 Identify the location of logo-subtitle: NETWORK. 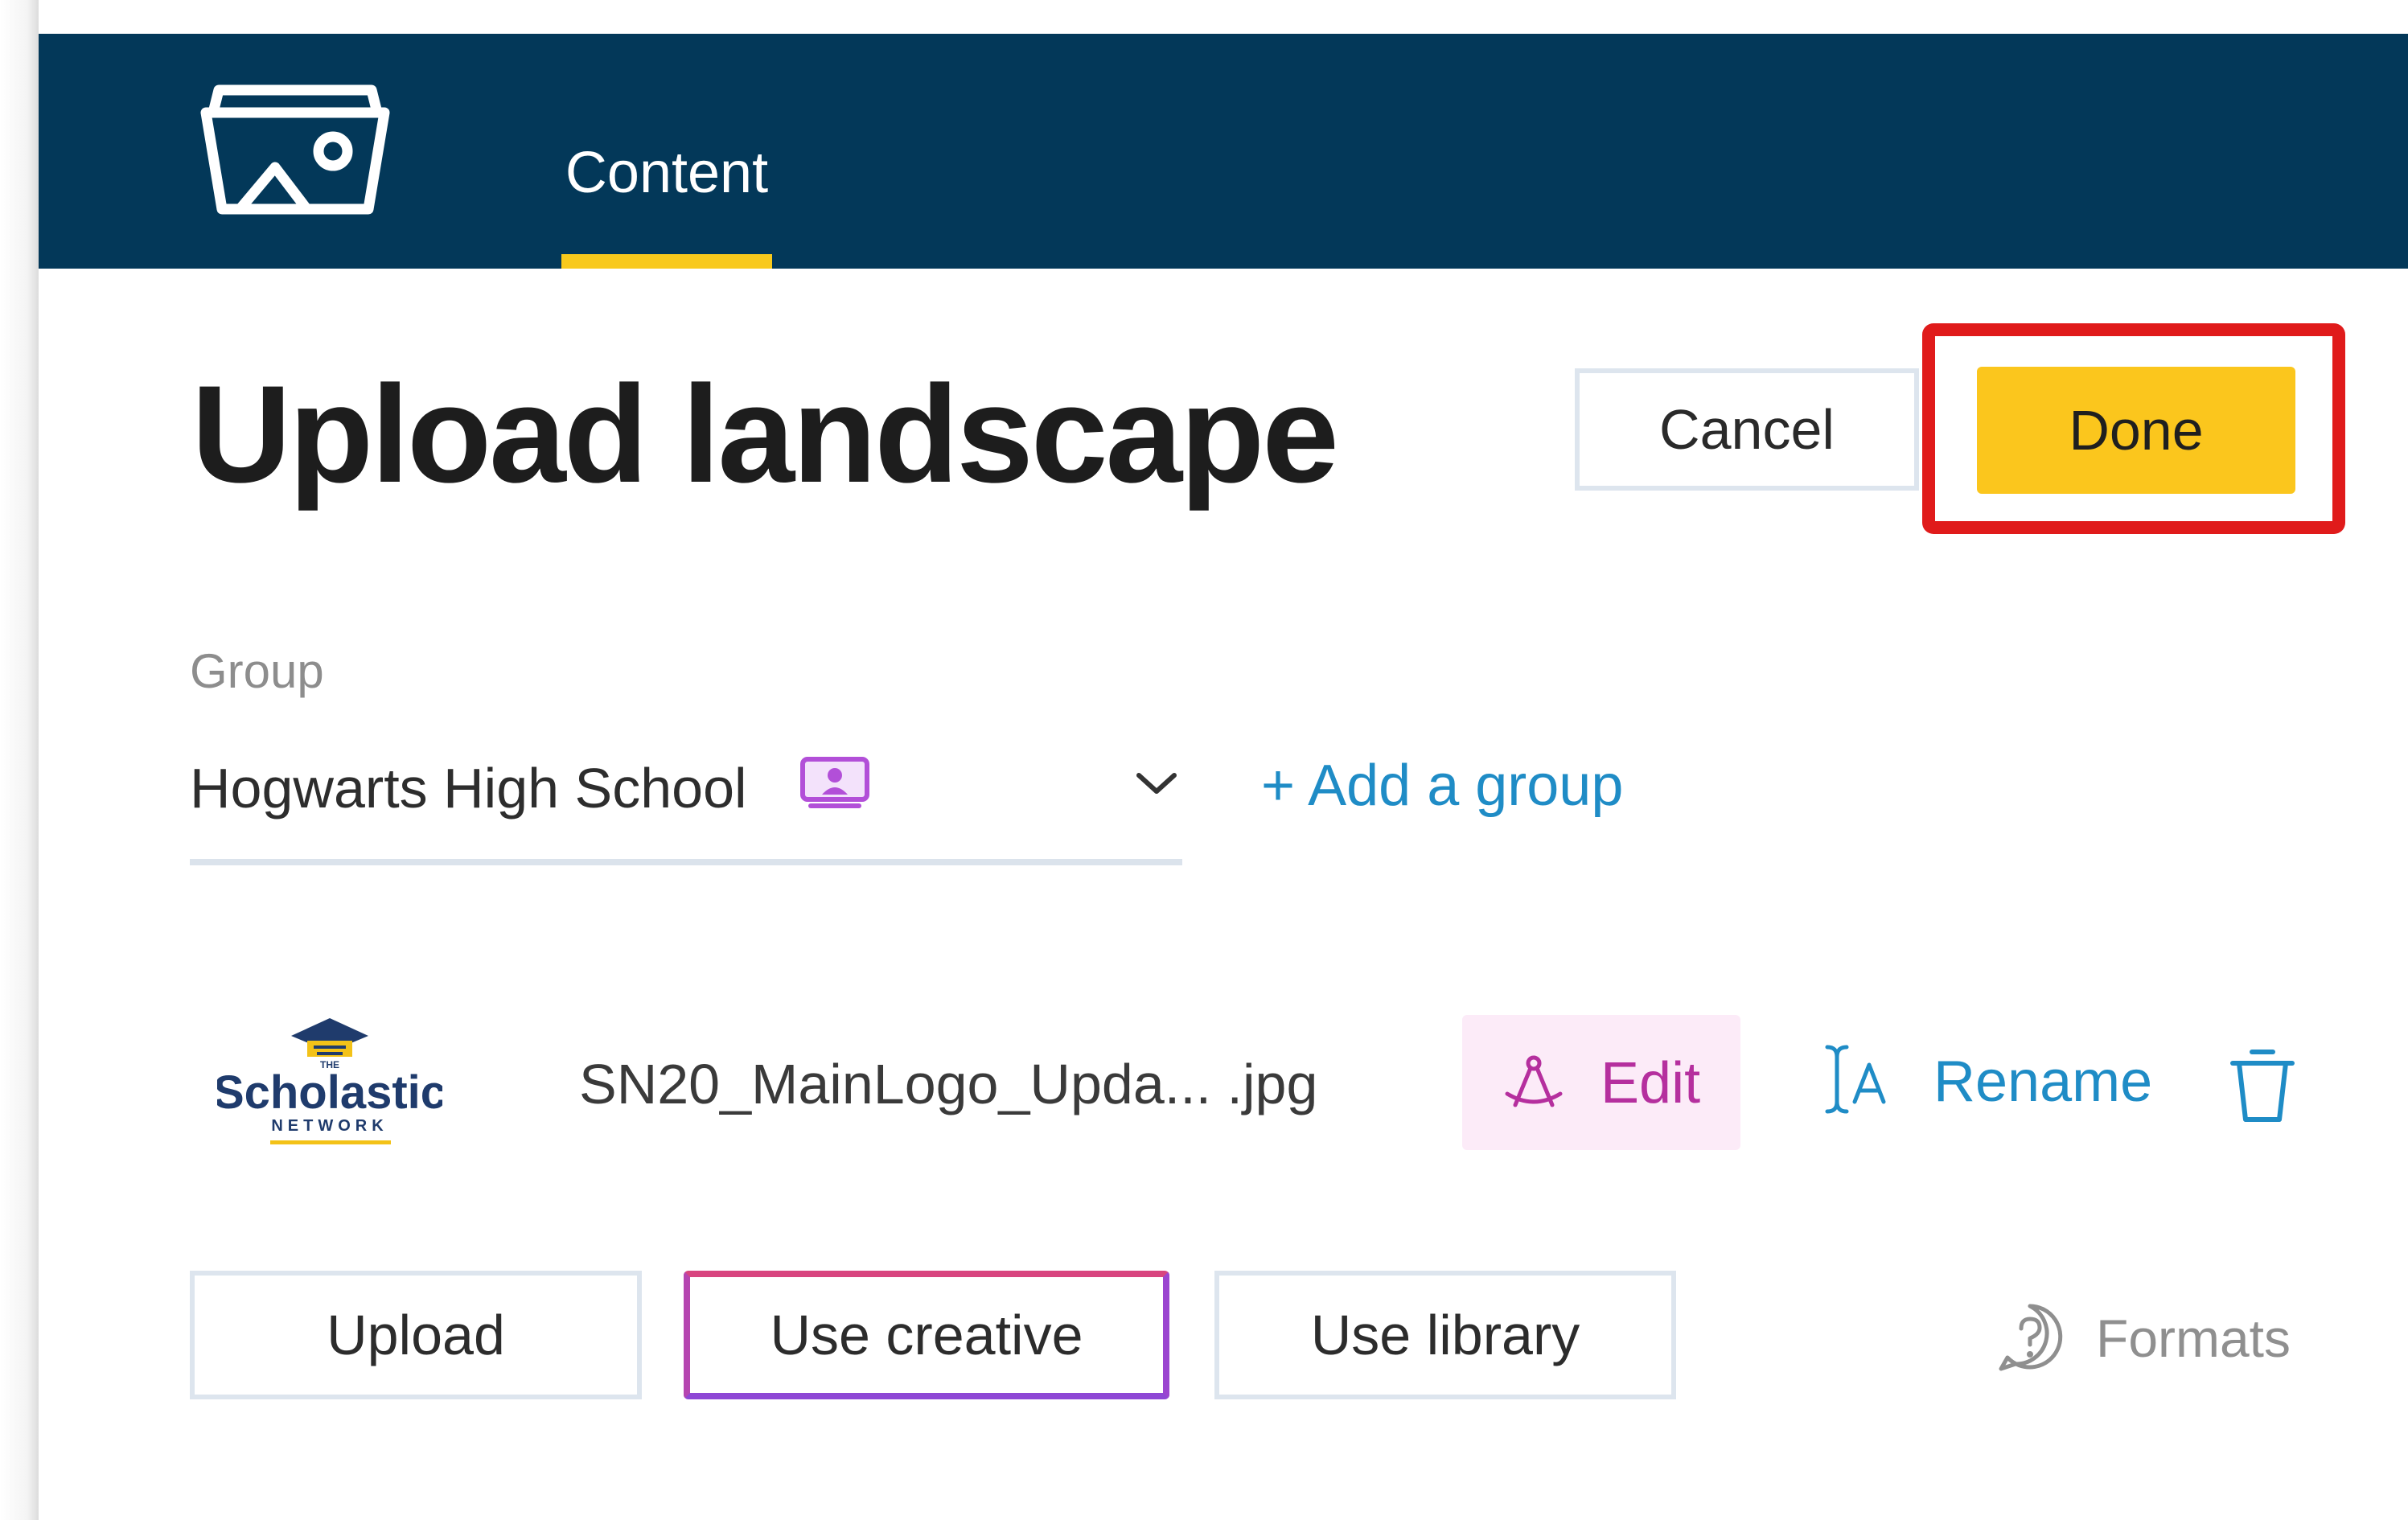
(329, 1126).